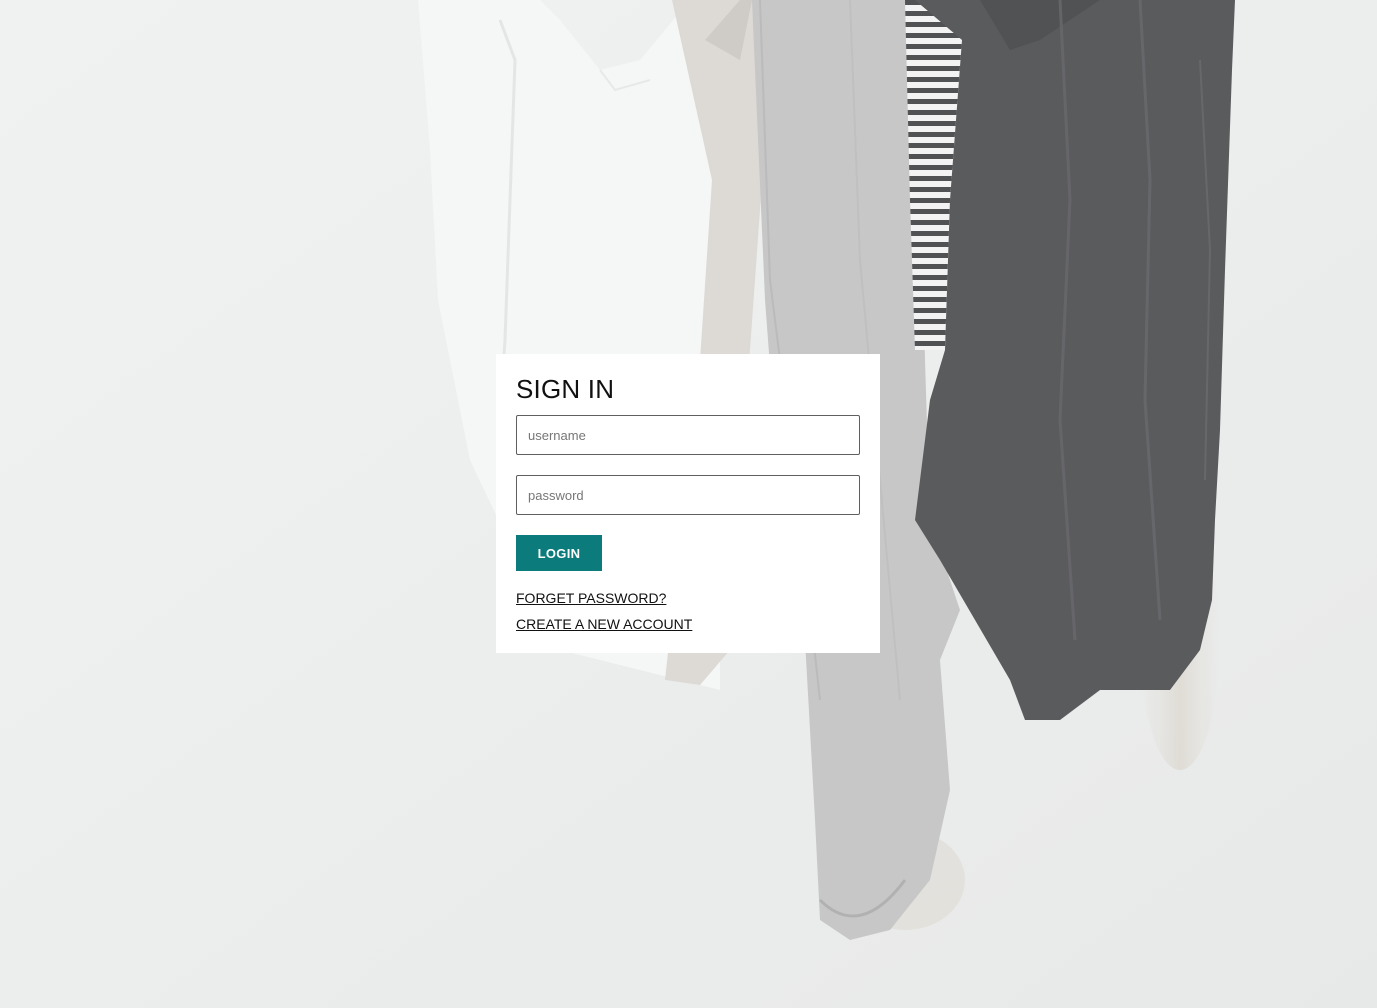 This screenshot has width=1377, height=1008. What do you see at coordinates (688, 495) in the screenshot?
I see `password-input` at bounding box center [688, 495].